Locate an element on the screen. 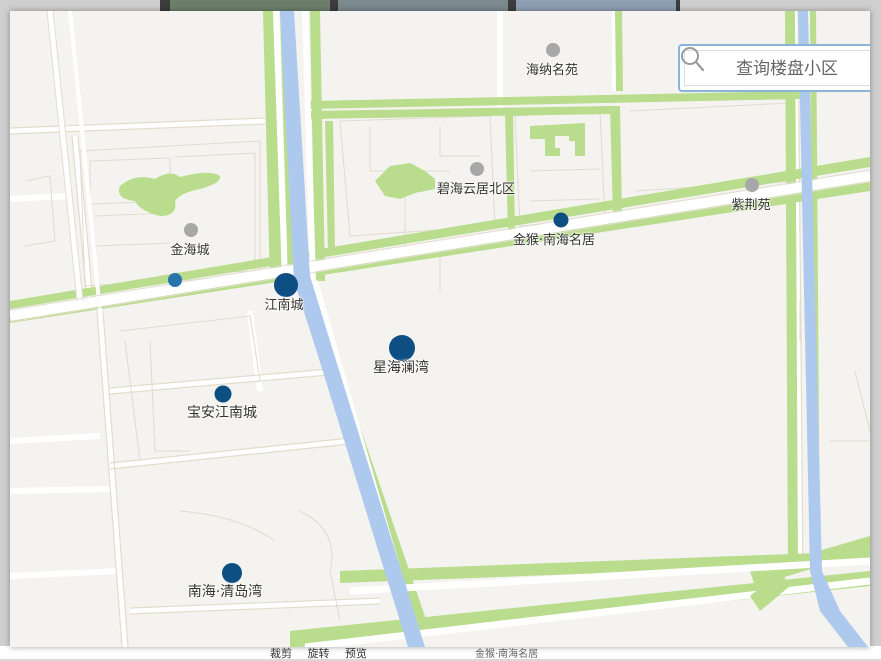 The image size is (881, 661). park-clearing is located at coordinates (562, 142).